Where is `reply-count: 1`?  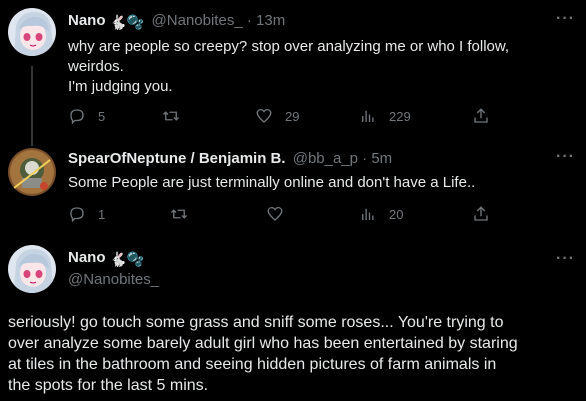 reply-count: 1 is located at coordinates (102, 214).